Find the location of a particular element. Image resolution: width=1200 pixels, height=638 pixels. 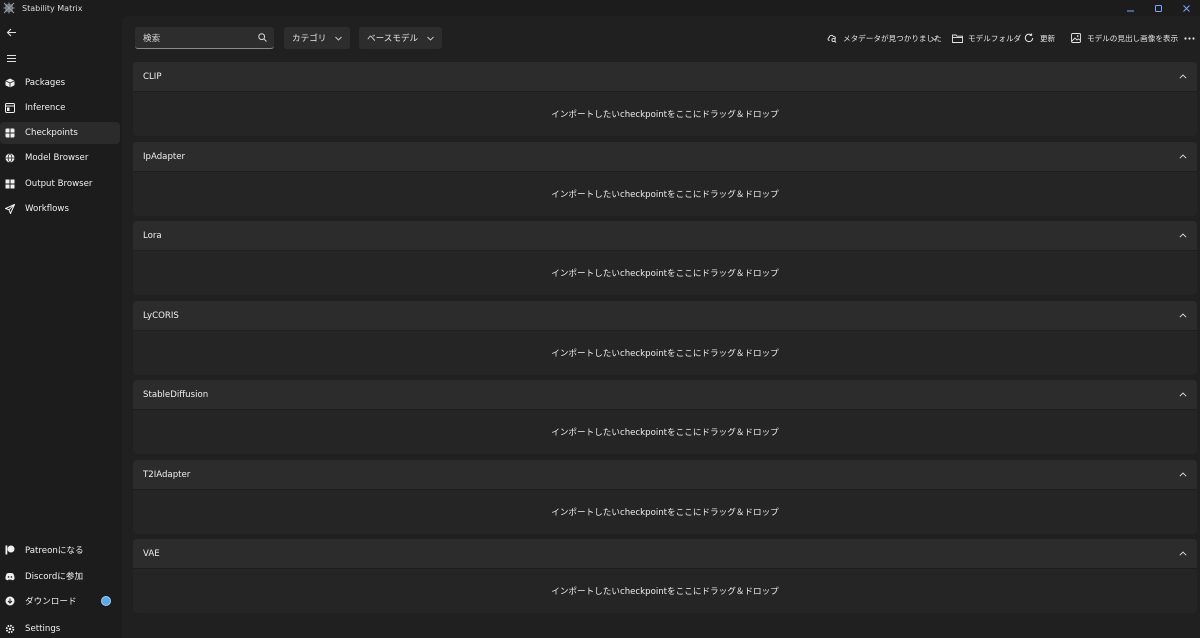

metadata-label: メタデータが見つかりました is located at coordinates (892, 38).